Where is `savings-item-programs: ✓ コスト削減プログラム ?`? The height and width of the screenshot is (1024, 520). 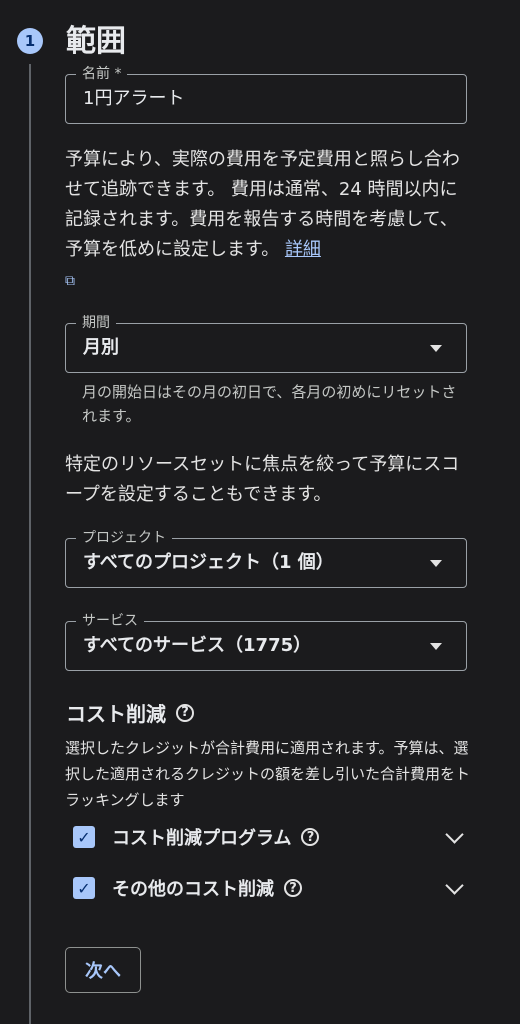 savings-item-programs: ✓ コスト削減プログラム ? is located at coordinates (271, 837).